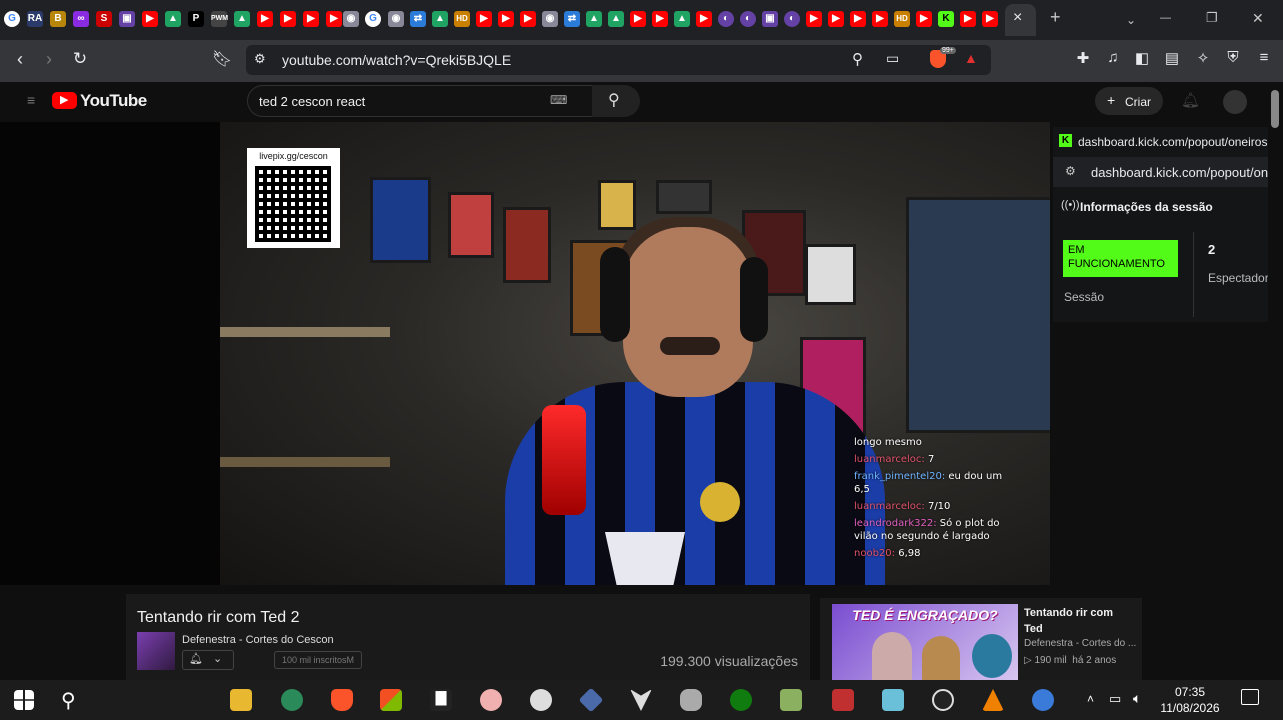  I want to click on pwm-tab-icon: PWM, so click(219, 19).